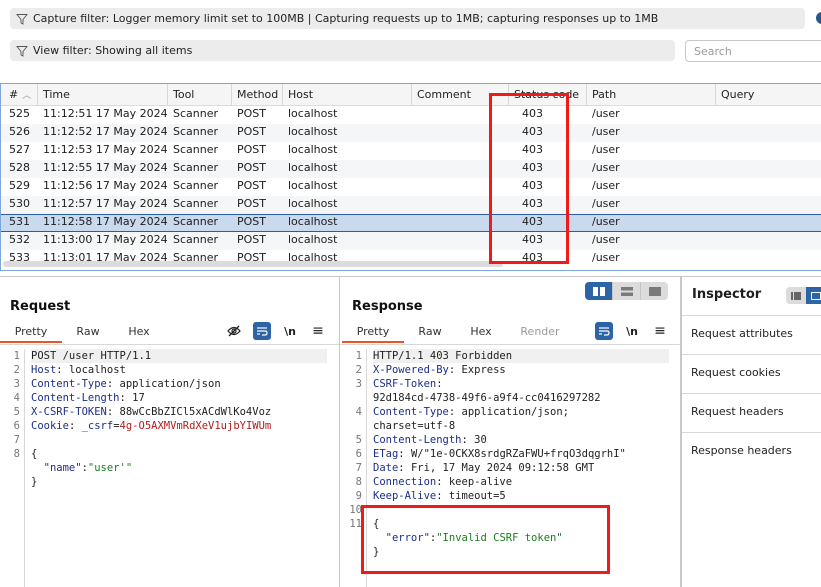  Describe the element at coordinates (430, 333) in the screenshot. I see `response-tab-raw: Raw` at that location.